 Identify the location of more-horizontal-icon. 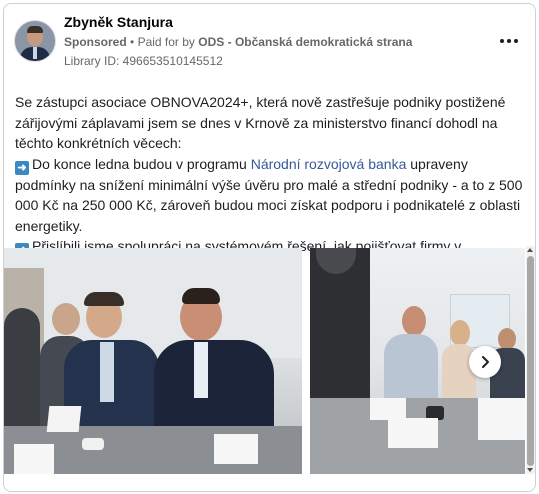
(502, 41).